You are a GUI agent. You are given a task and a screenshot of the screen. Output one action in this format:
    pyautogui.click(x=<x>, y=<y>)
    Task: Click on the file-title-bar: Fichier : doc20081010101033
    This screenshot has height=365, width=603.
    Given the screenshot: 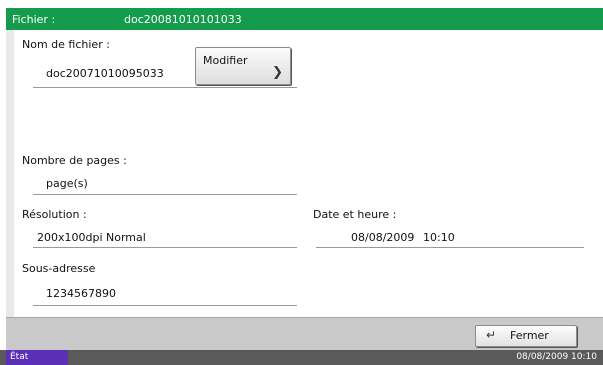 What is the action you would take?
    pyautogui.click(x=304, y=19)
    